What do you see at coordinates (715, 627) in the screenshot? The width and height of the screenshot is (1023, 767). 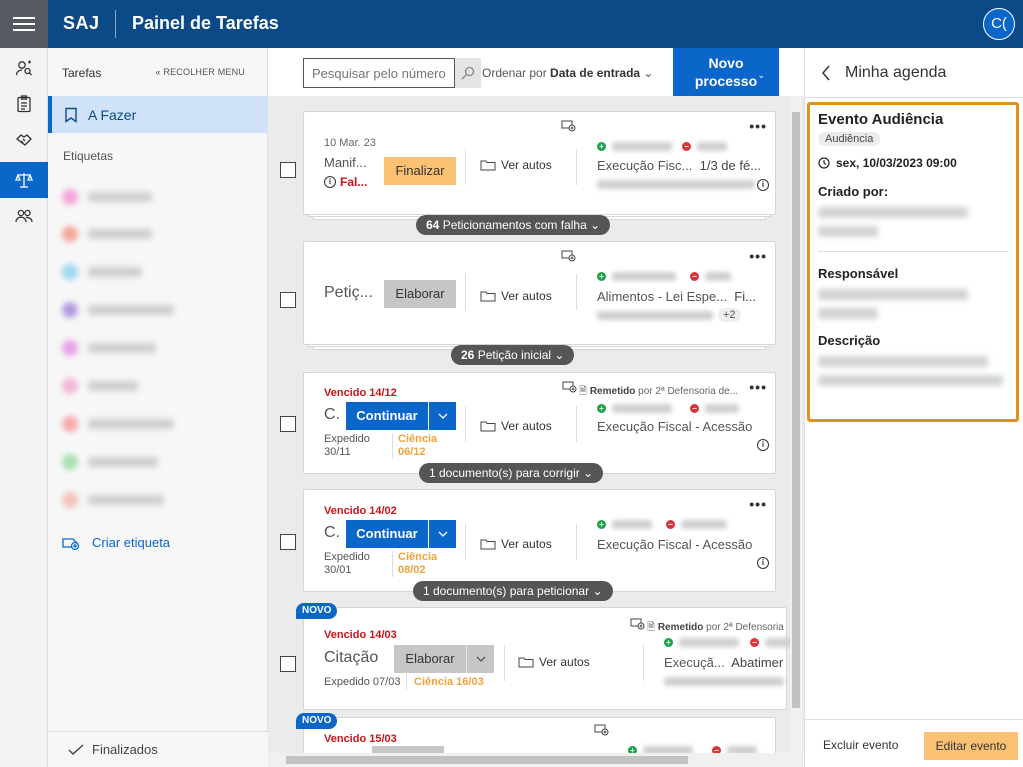 I see `sent-info: 🗎 Remetido por 2ª Defensoria` at bounding box center [715, 627].